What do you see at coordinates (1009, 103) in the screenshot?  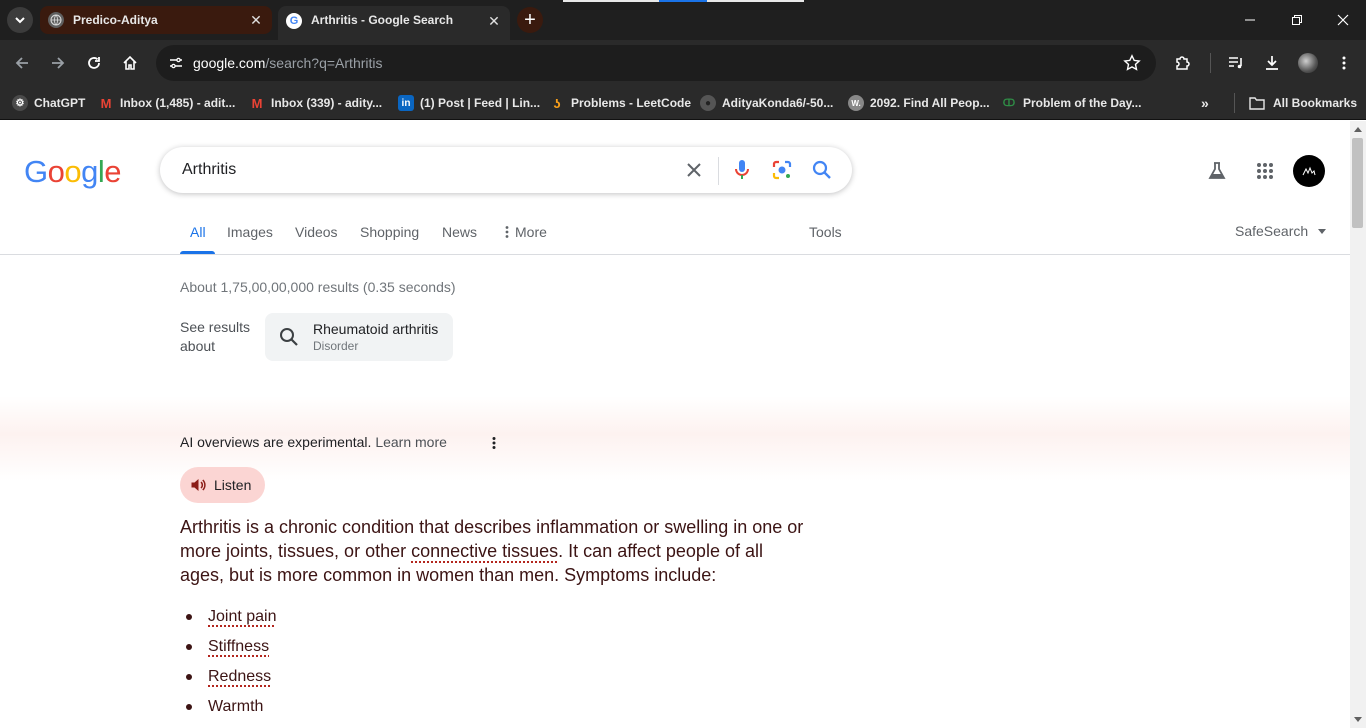 I see `gfg-icon: ↀ` at bounding box center [1009, 103].